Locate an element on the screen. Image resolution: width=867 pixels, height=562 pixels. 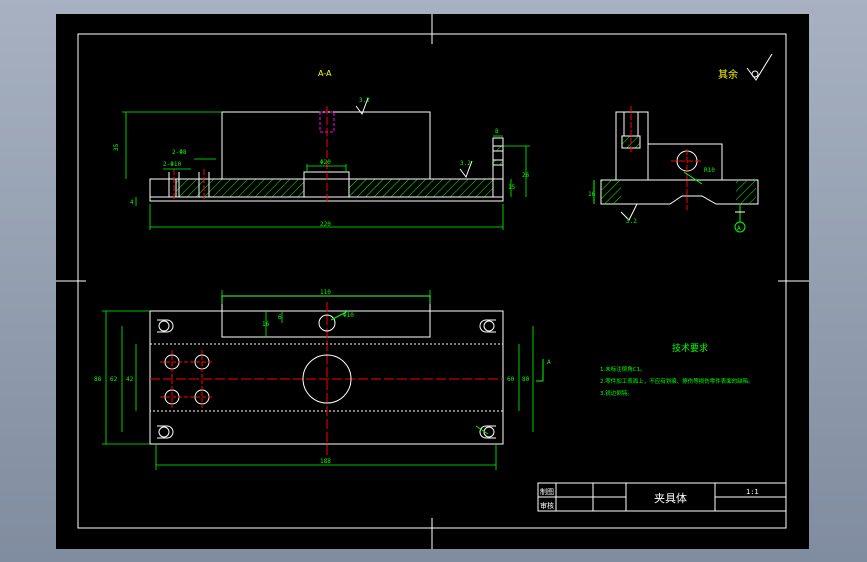
svg-text: 26 is located at coordinates (526, 175).